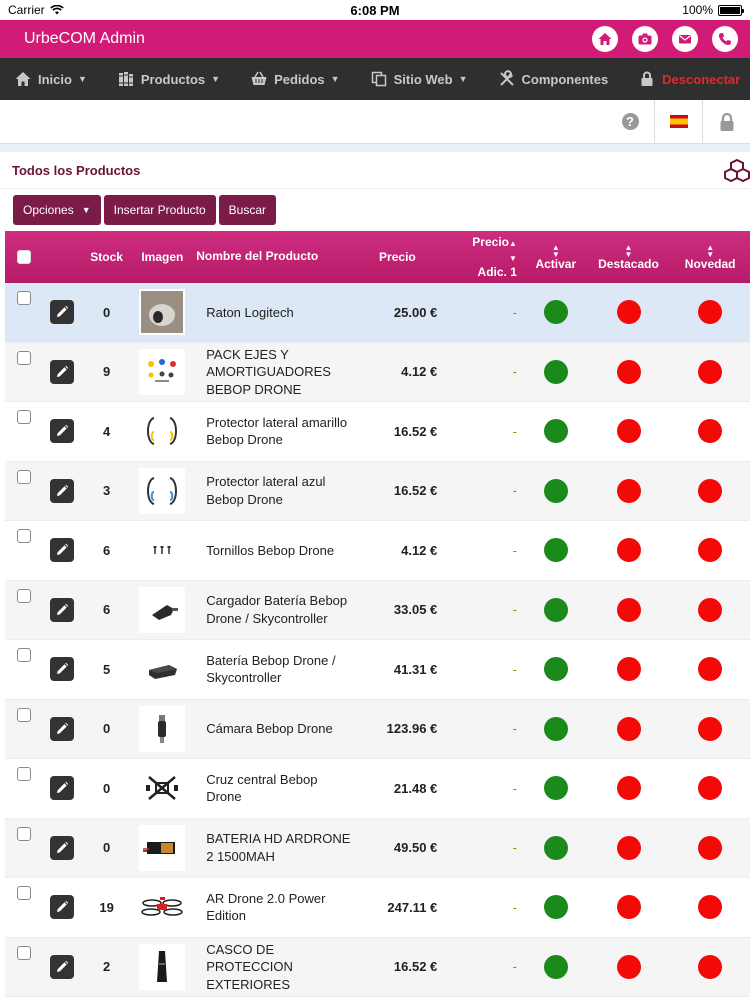  I want to click on nav-item-sitio-web: Sitio Web ▼, so click(419, 79).